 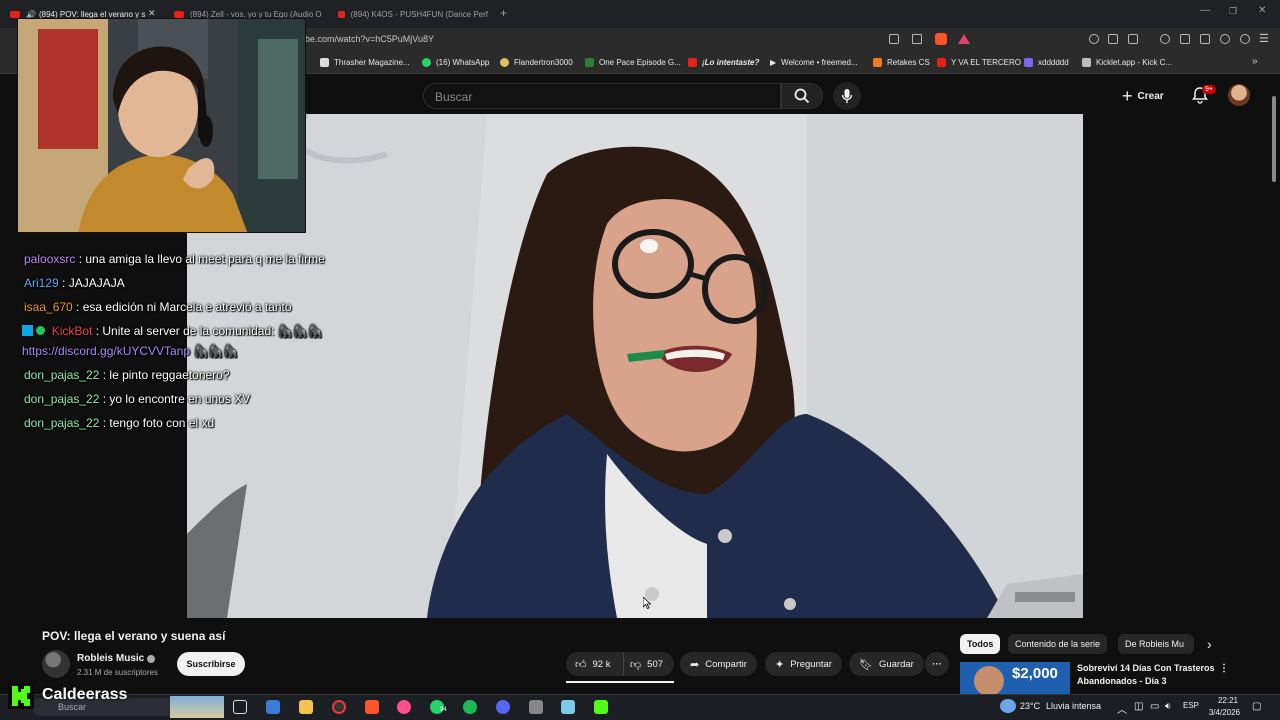 I want to click on related-title-line2: Abandonados - Día 3, so click(x=1122, y=681).